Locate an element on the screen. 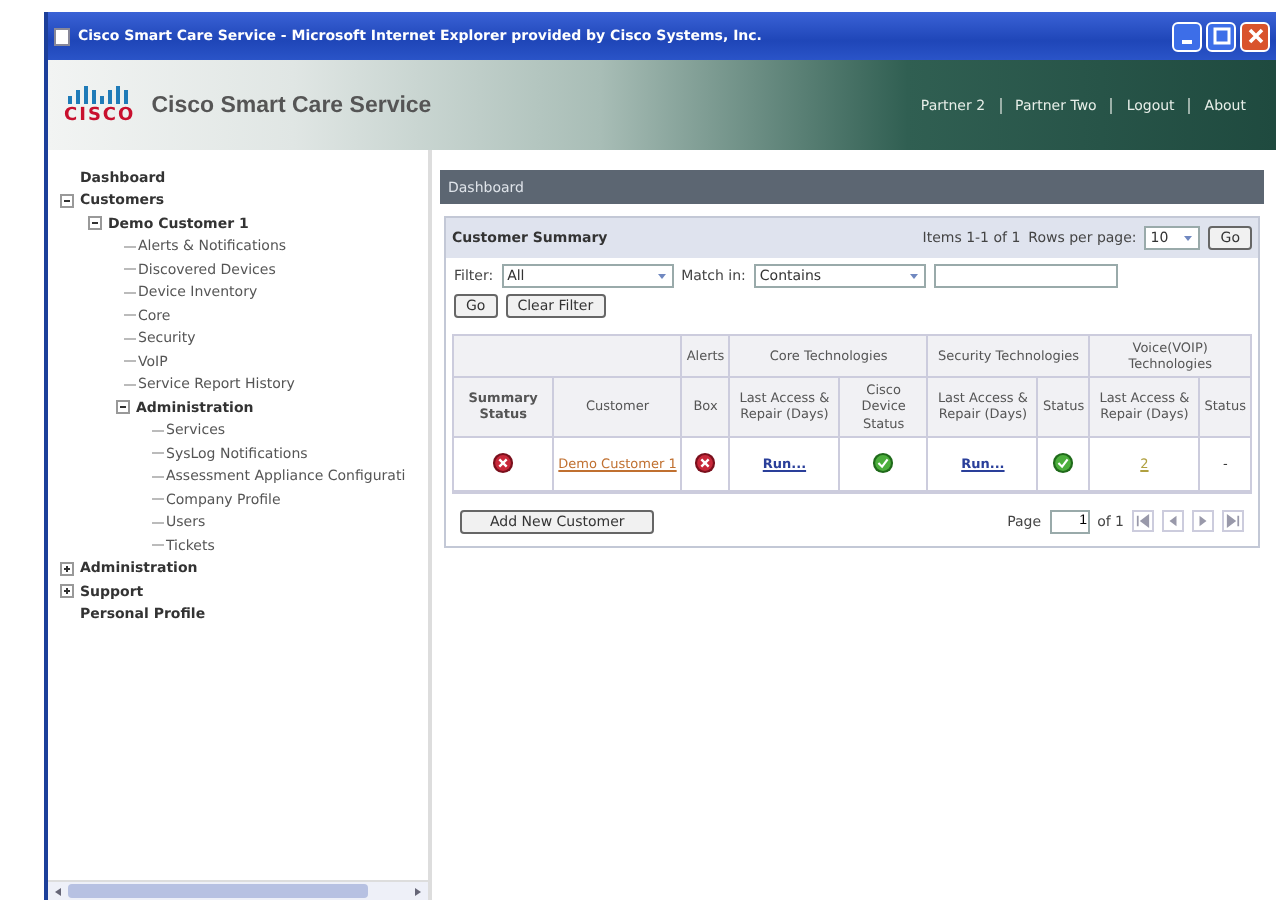  last-page-button is located at coordinates (1233, 521).